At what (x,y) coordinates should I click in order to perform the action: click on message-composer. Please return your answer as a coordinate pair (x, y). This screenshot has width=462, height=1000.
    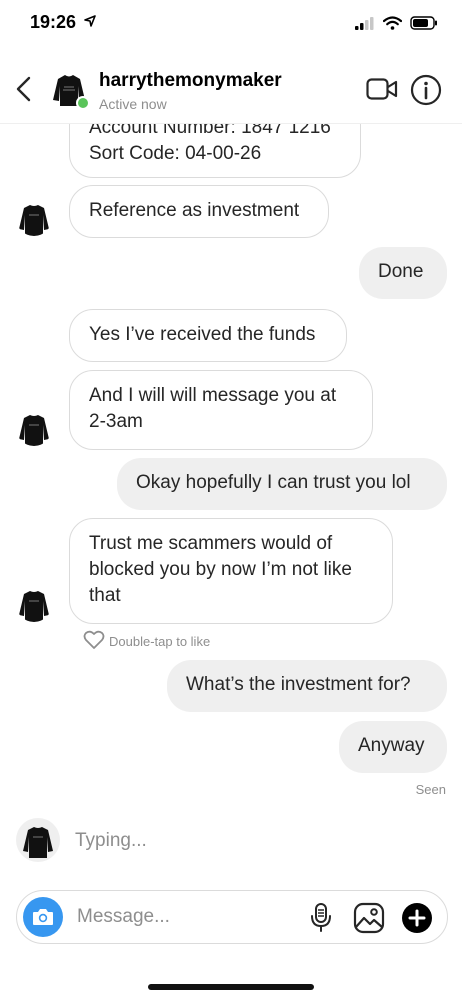
    Looking at the image, I should click on (232, 917).